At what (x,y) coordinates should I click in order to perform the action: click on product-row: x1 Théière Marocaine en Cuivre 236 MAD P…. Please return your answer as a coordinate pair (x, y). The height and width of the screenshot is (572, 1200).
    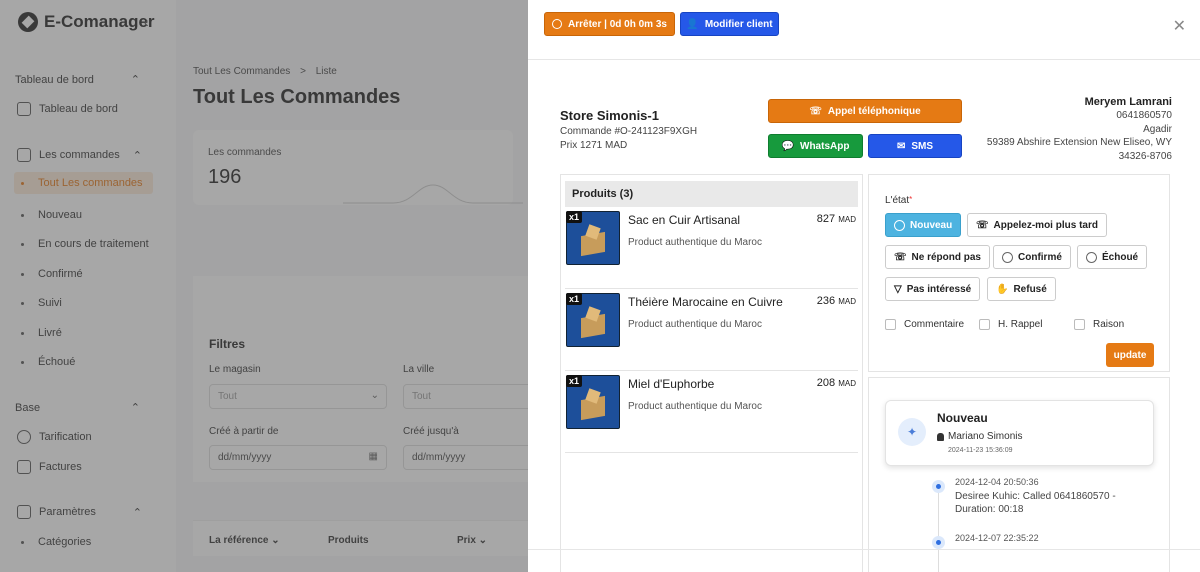
    Looking at the image, I should click on (711, 330).